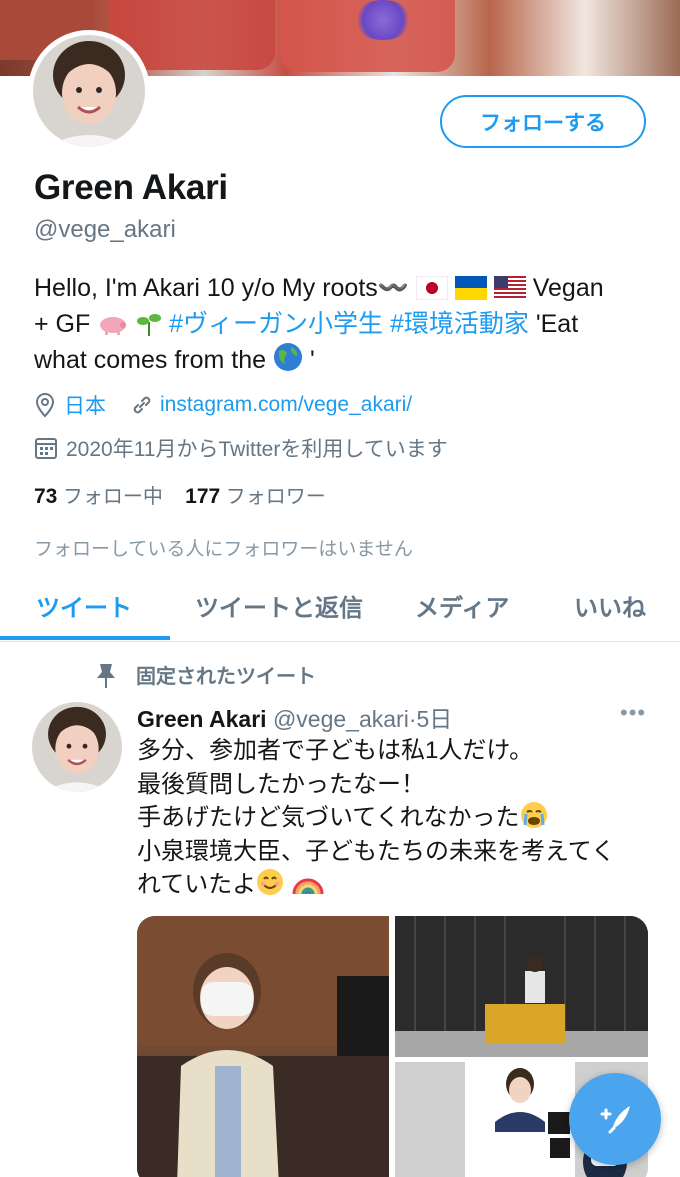 The height and width of the screenshot is (1177, 680). I want to click on seedling-icon, so click(149, 325).